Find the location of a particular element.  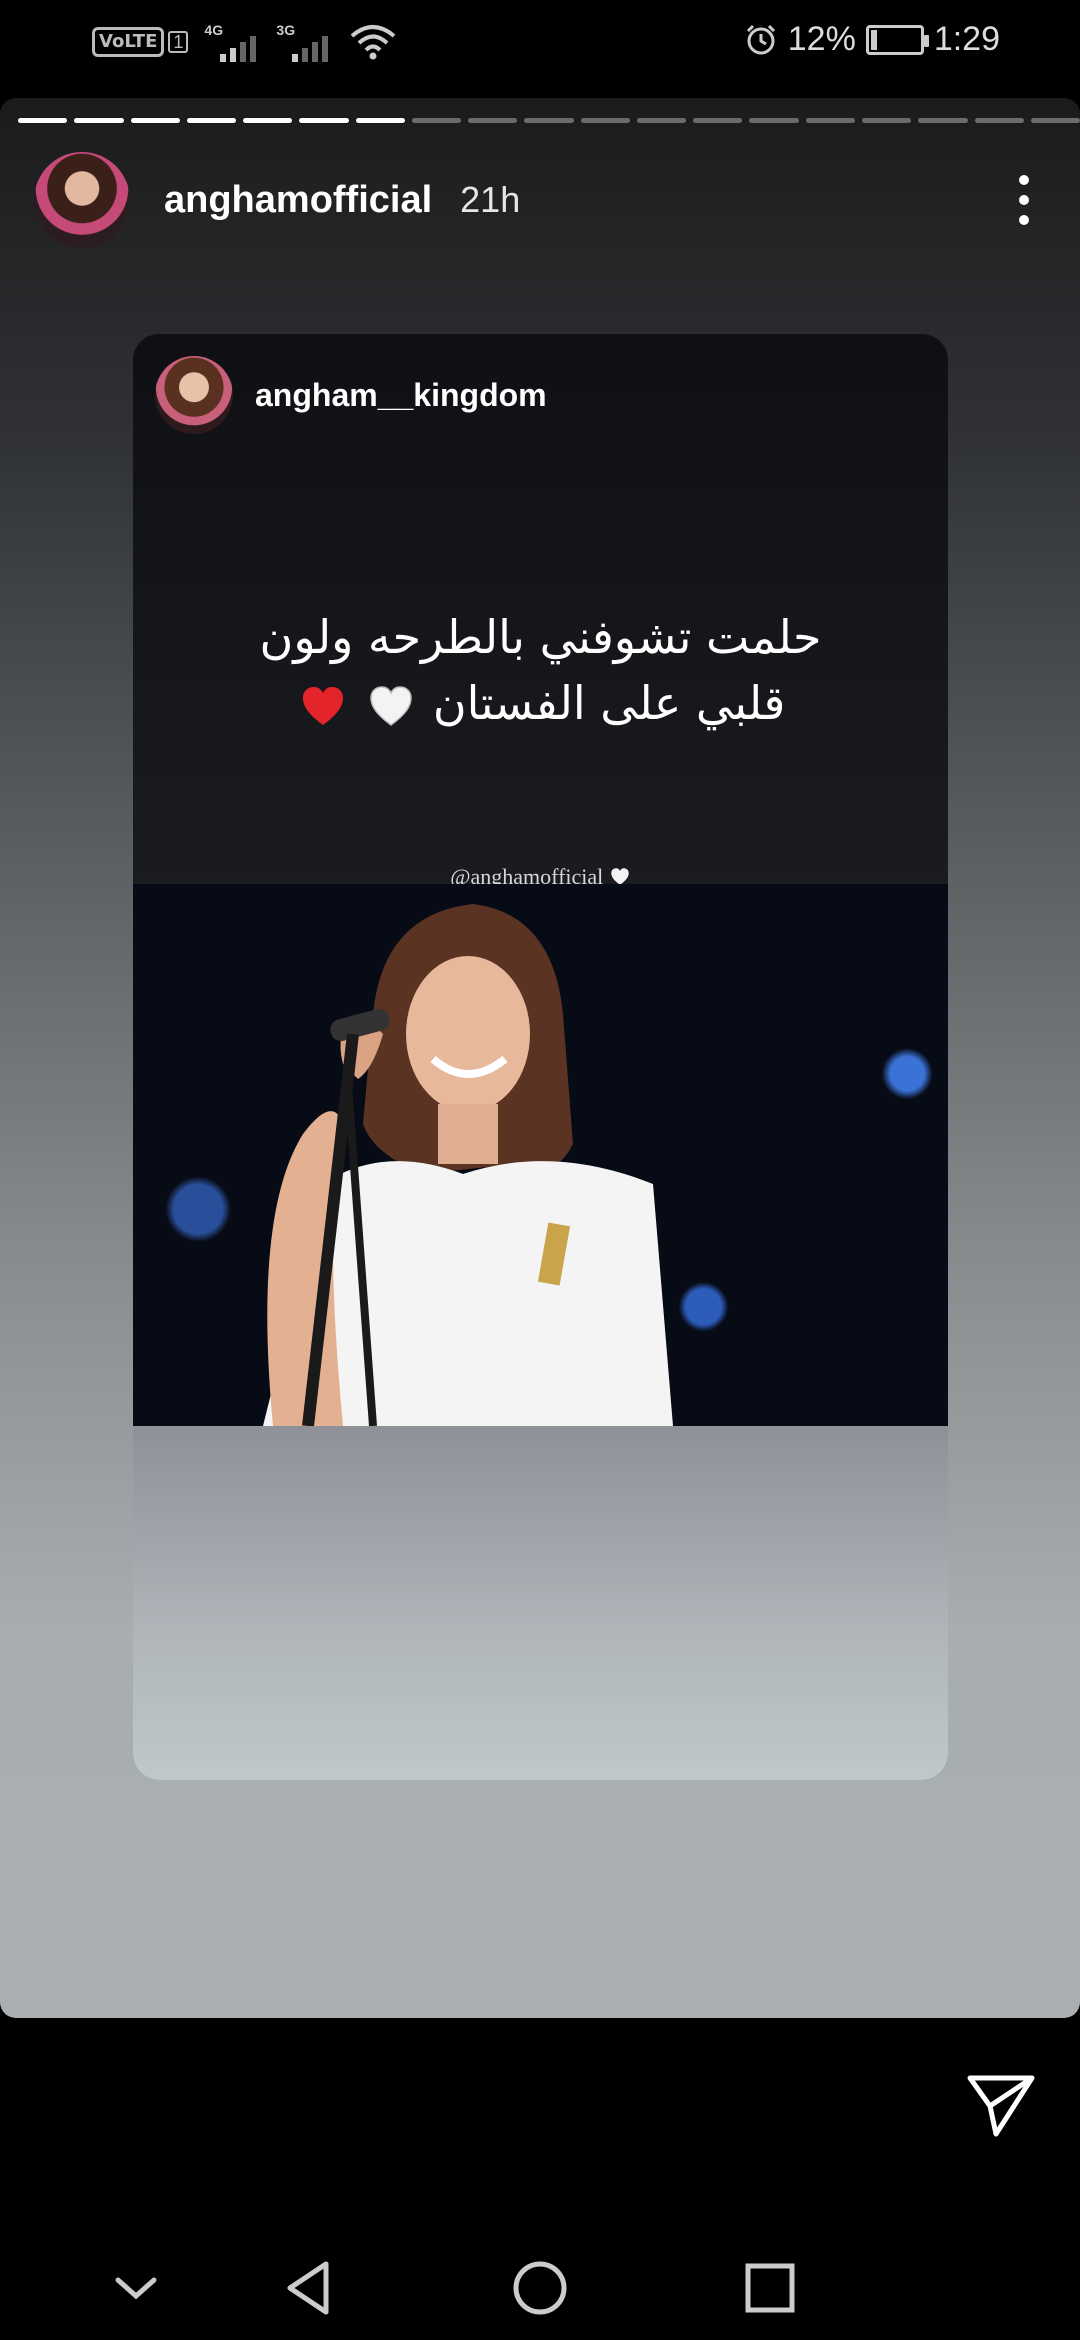

recents-icon is located at coordinates (770, 2288).